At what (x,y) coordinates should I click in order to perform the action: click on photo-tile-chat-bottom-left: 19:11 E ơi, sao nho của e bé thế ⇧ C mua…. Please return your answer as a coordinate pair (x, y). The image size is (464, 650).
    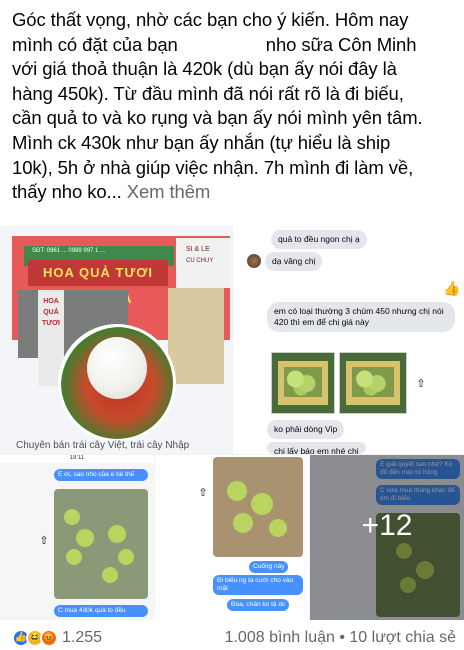
    Looking at the image, I should click on (77, 537).